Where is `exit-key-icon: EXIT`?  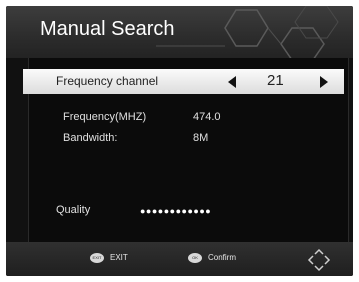 exit-key-icon: EXIT is located at coordinates (97, 258).